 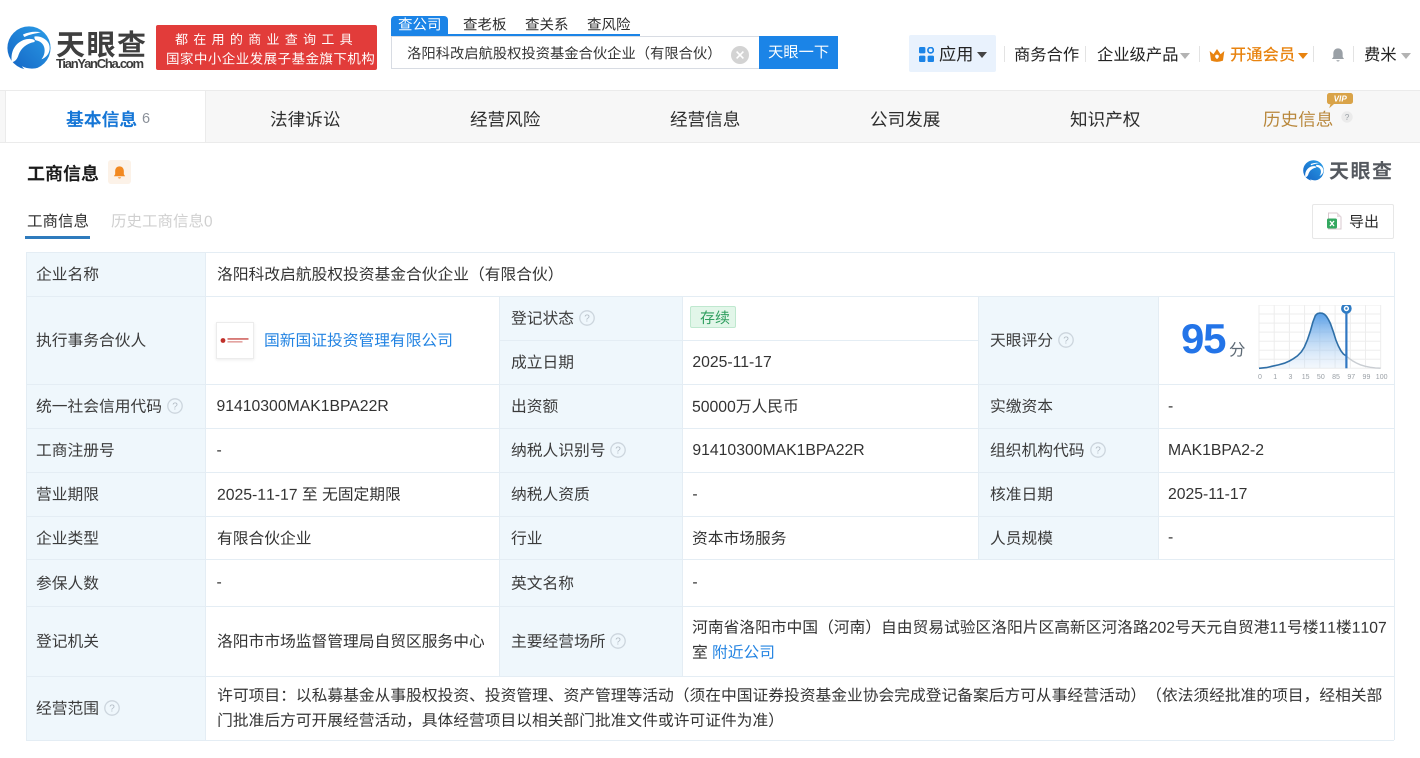 I want to click on svg-text: 100, so click(x=1381, y=377).